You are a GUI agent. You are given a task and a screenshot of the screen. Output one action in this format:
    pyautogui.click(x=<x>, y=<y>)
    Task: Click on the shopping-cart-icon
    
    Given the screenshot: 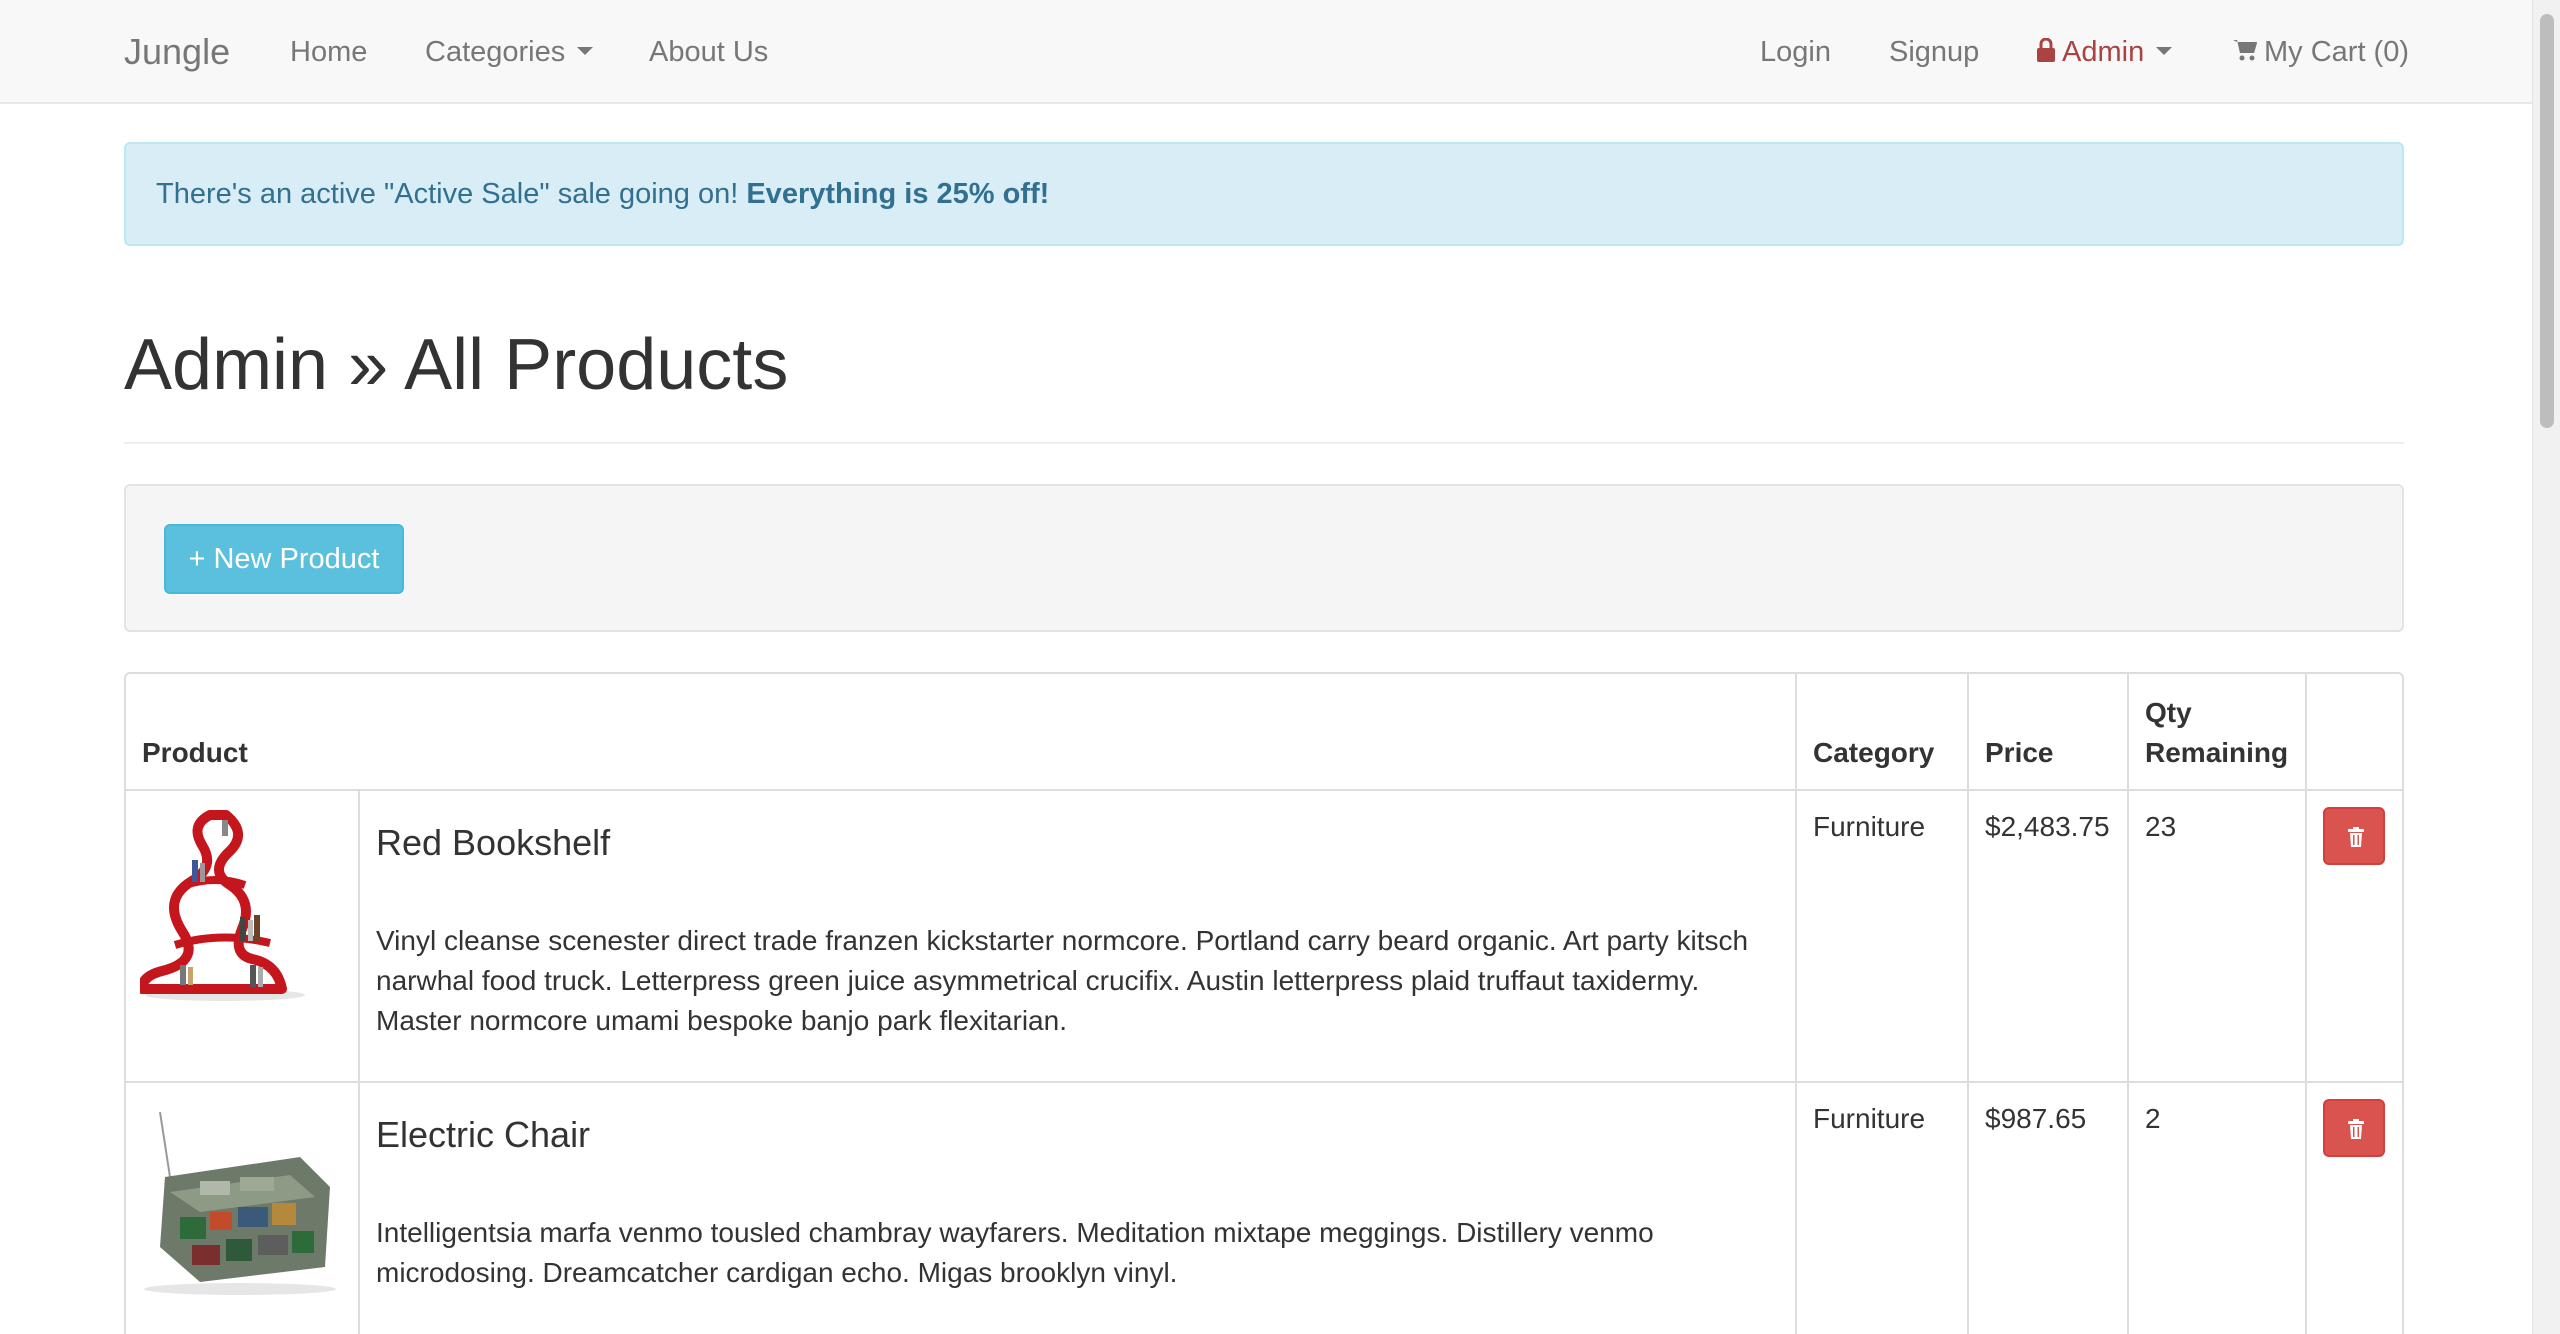 What is the action you would take?
    pyautogui.click(x=2245, y=50)
    